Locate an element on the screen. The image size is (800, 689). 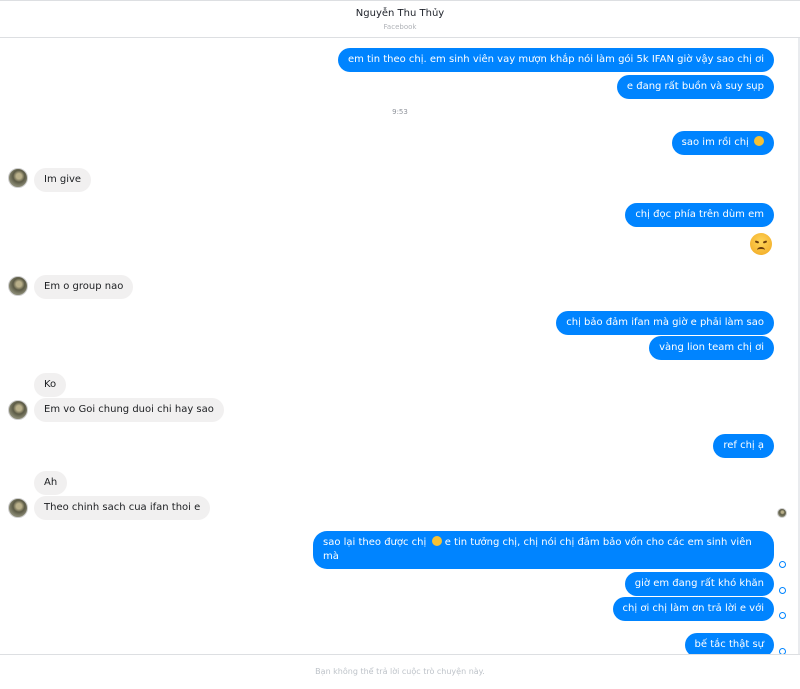
message-text: sao im rồi chị is located at coordinates (715, 142).